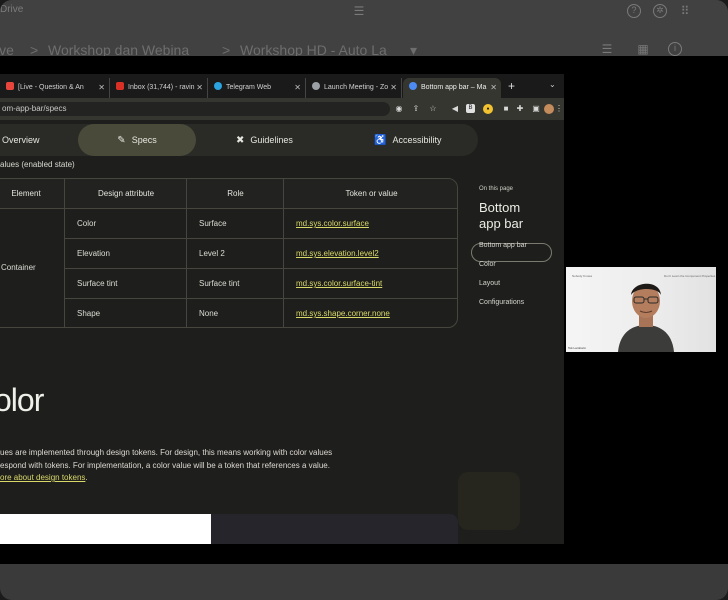 The image size is (728, 600). What do you see at coordinates (337, 313) in the screenshot?
I see `token-link: md.sys.shape.corner.none` at bounding box center [337, 313].